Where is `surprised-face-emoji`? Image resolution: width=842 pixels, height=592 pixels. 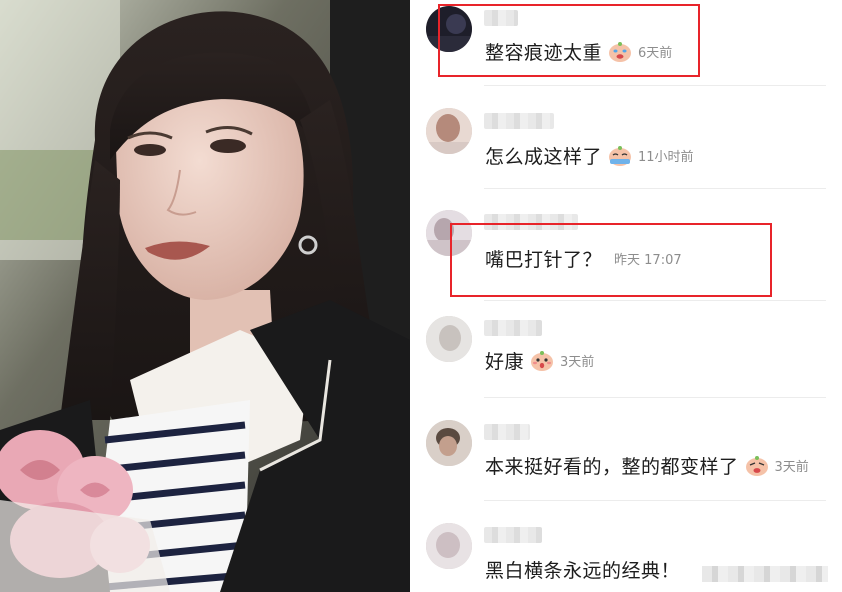 surprised-face-emoji is located at coordinates (542, 361).